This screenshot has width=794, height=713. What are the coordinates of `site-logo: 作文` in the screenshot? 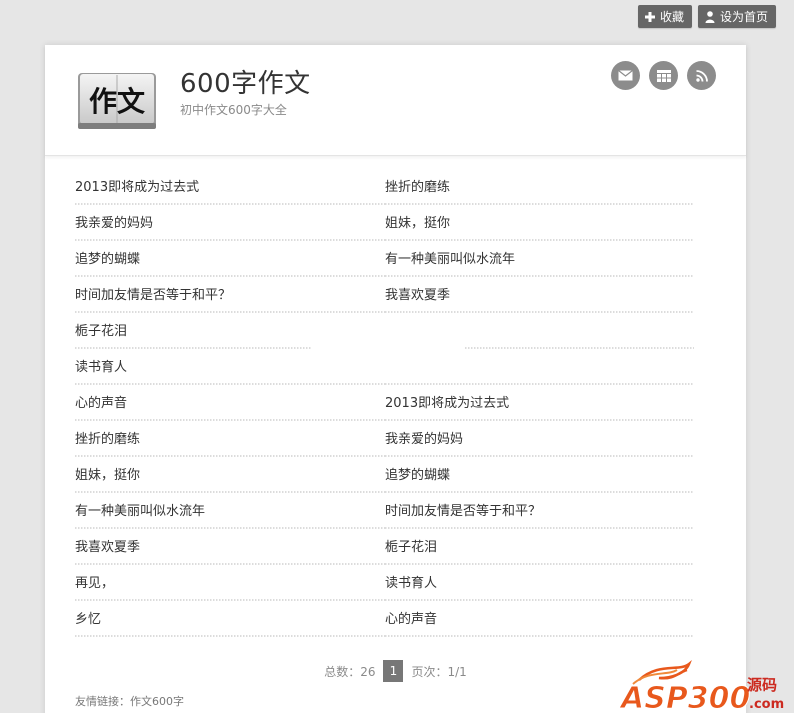 It's located at (117, 101).